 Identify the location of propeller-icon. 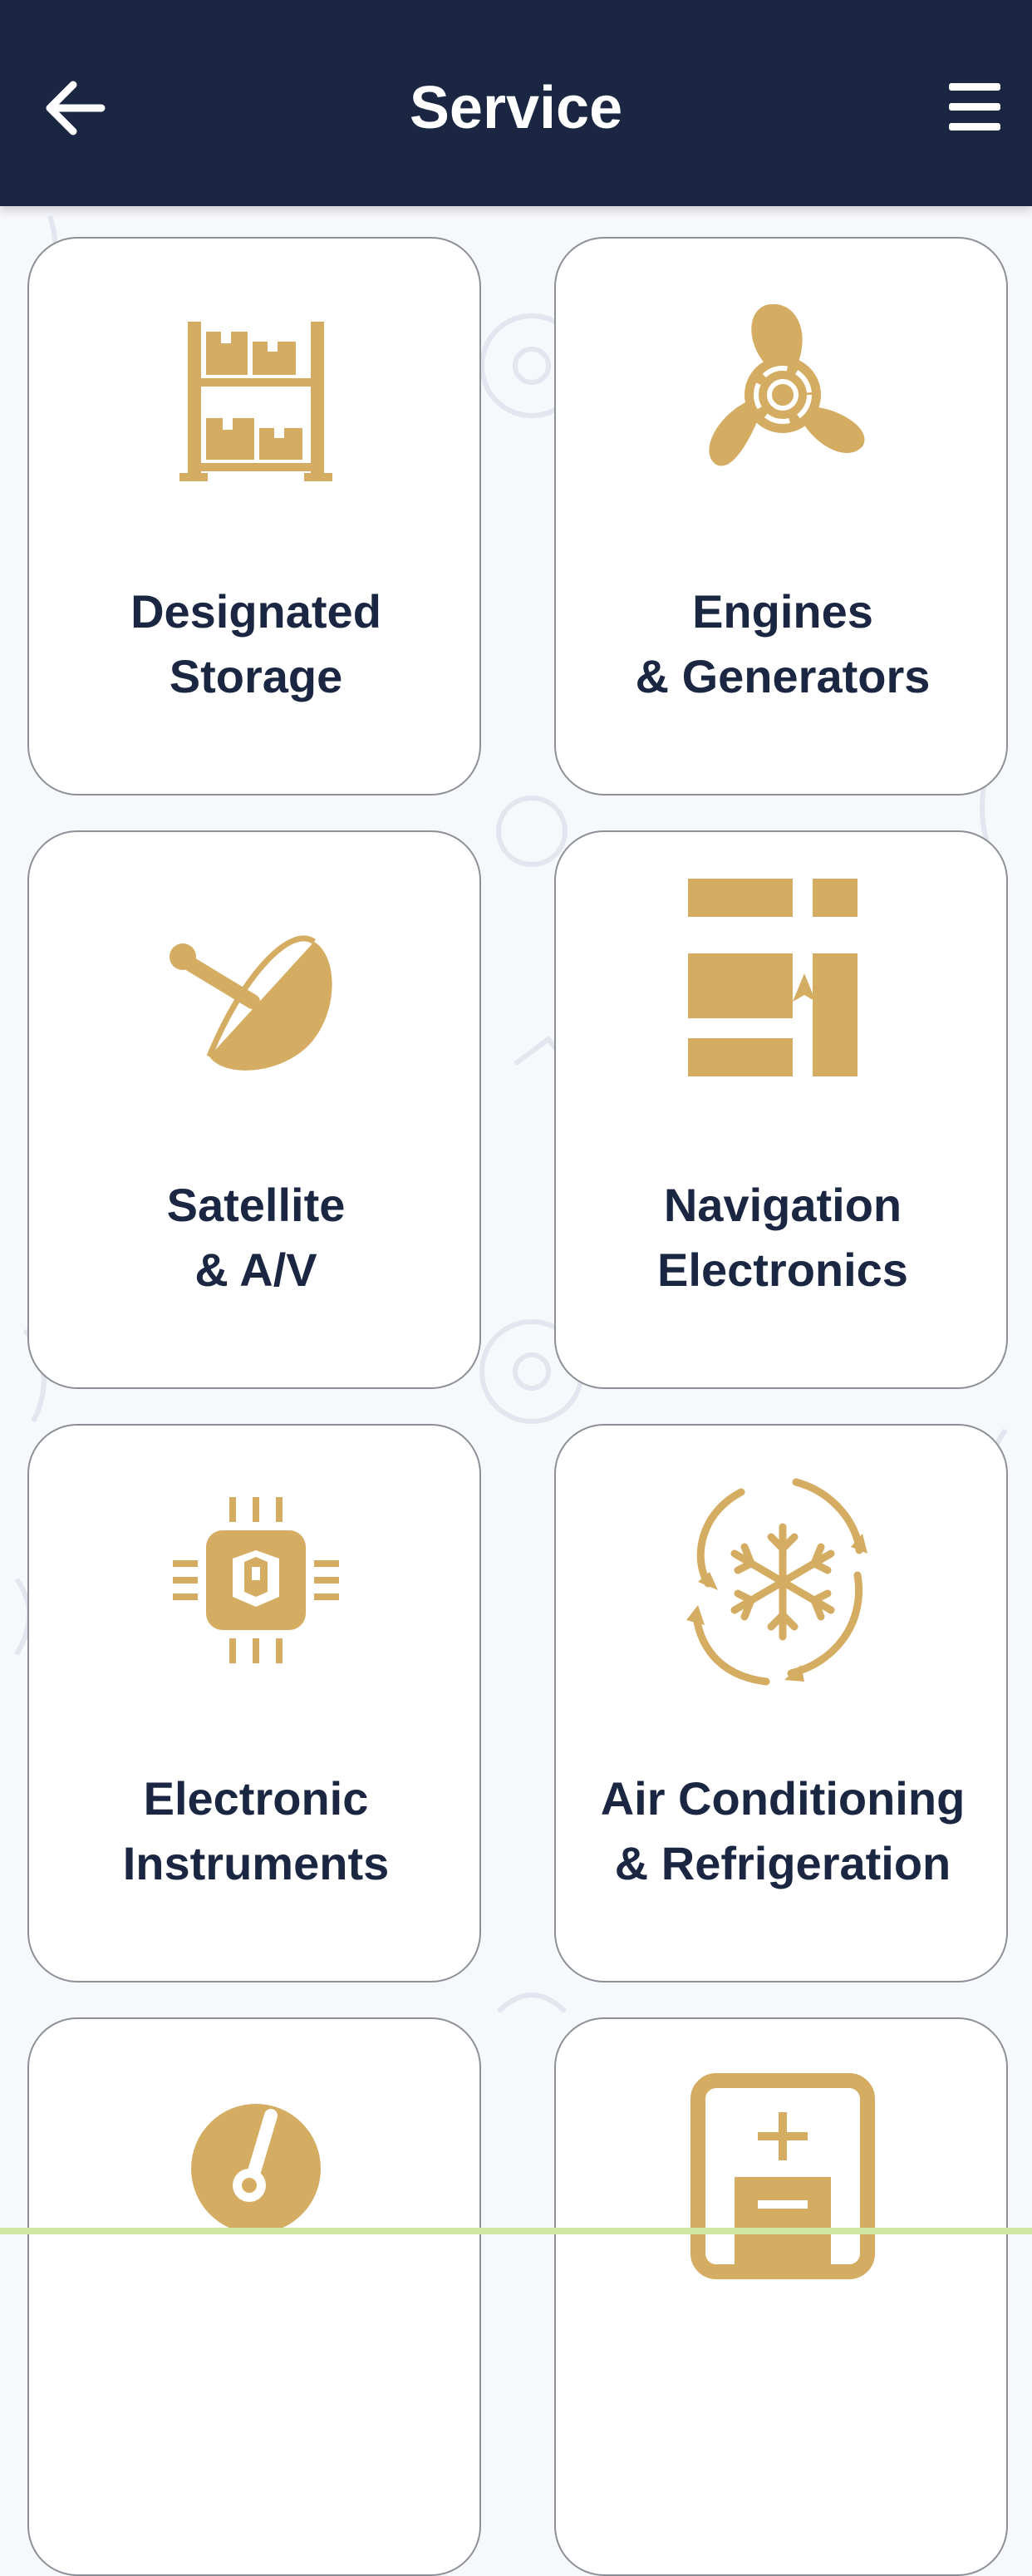
(787, 384).